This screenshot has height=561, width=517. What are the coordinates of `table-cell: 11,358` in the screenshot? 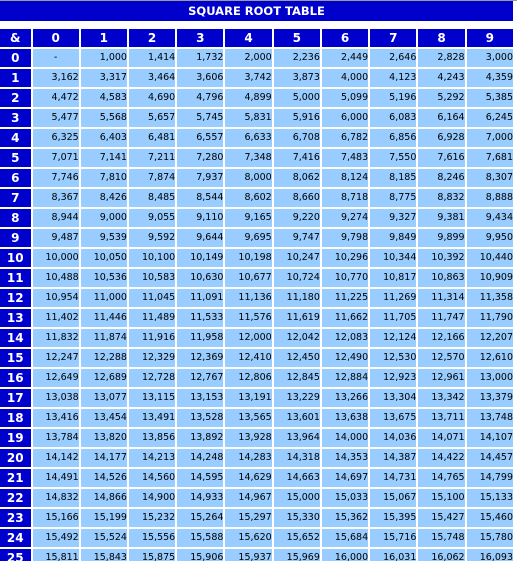 It's located at (490, 299).